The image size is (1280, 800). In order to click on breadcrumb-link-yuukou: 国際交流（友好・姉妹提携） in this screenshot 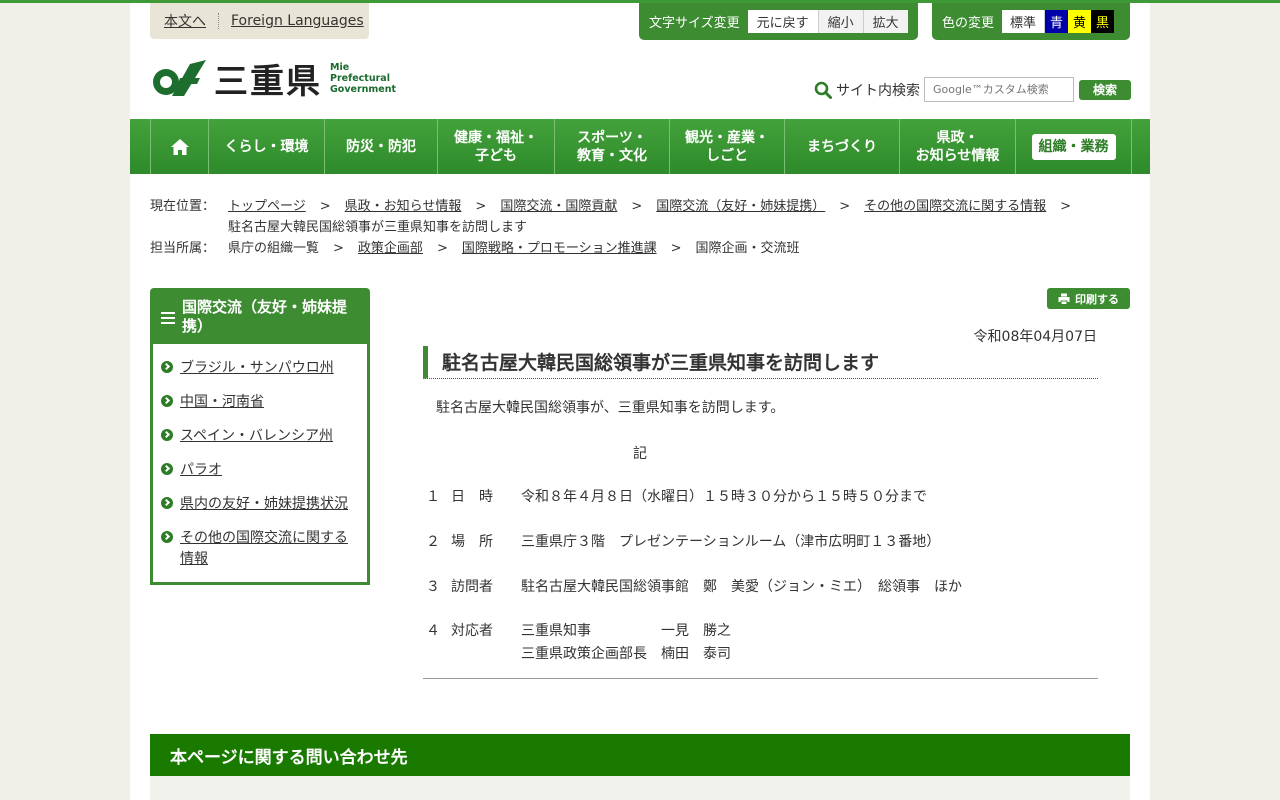, I will do `click(740, 206)`.